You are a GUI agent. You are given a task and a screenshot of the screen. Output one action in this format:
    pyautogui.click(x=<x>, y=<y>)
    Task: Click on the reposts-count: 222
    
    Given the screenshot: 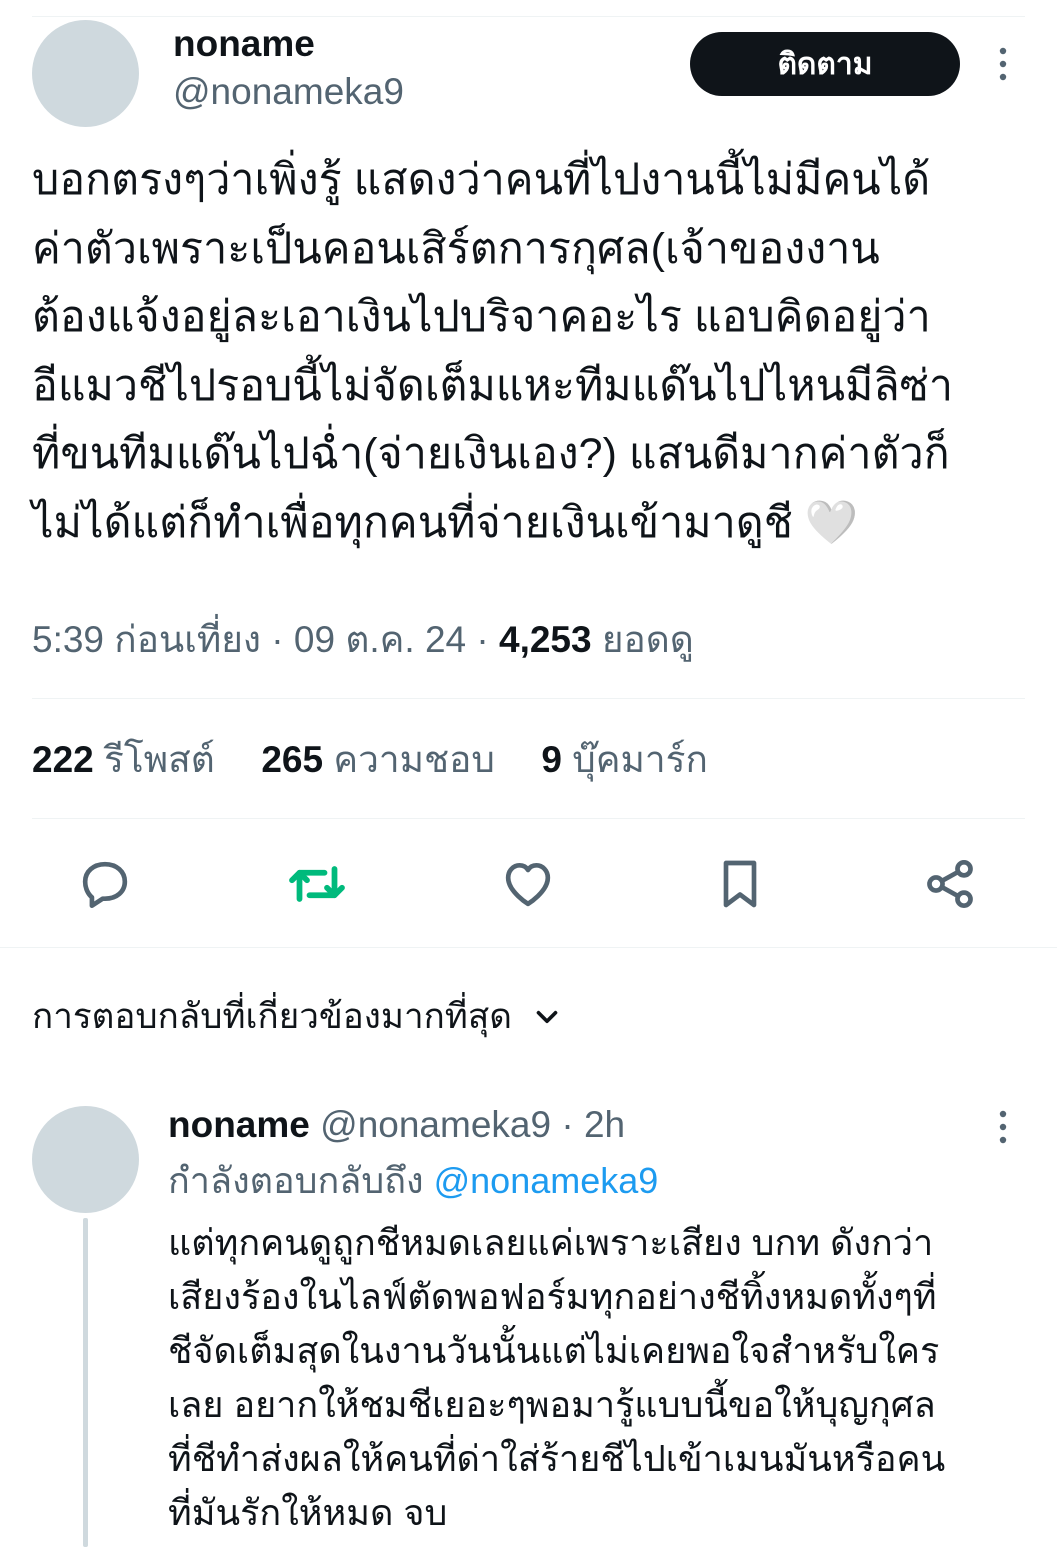 What is the action you would take?
    pyautogui.click(x=63, y=759)
    